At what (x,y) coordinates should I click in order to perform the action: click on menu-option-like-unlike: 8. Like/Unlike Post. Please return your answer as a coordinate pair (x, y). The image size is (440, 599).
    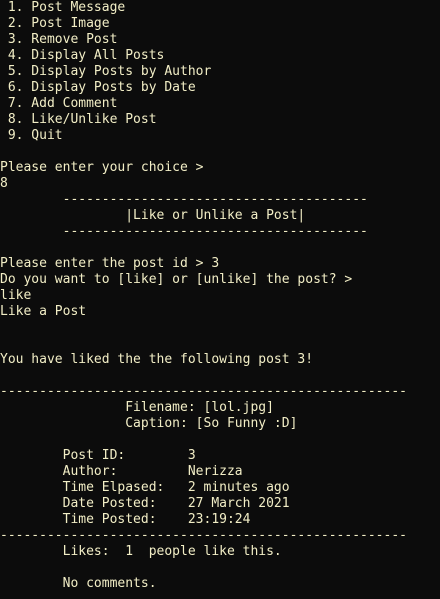
    Looking at the image, I should click on (78, 119).